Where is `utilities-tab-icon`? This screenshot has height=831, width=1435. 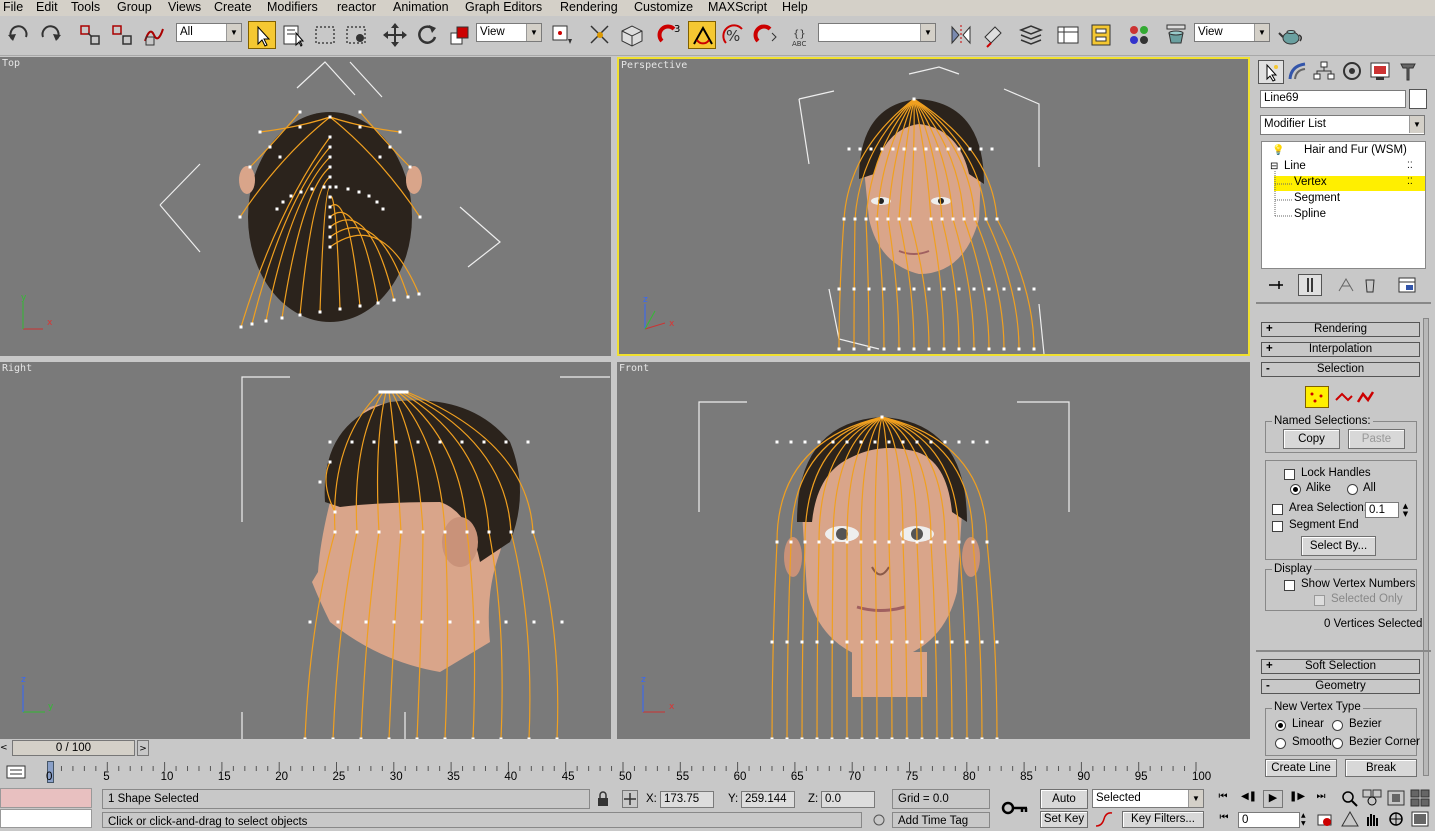
utilities-tab-icon is located at coordinates (1409, 72).